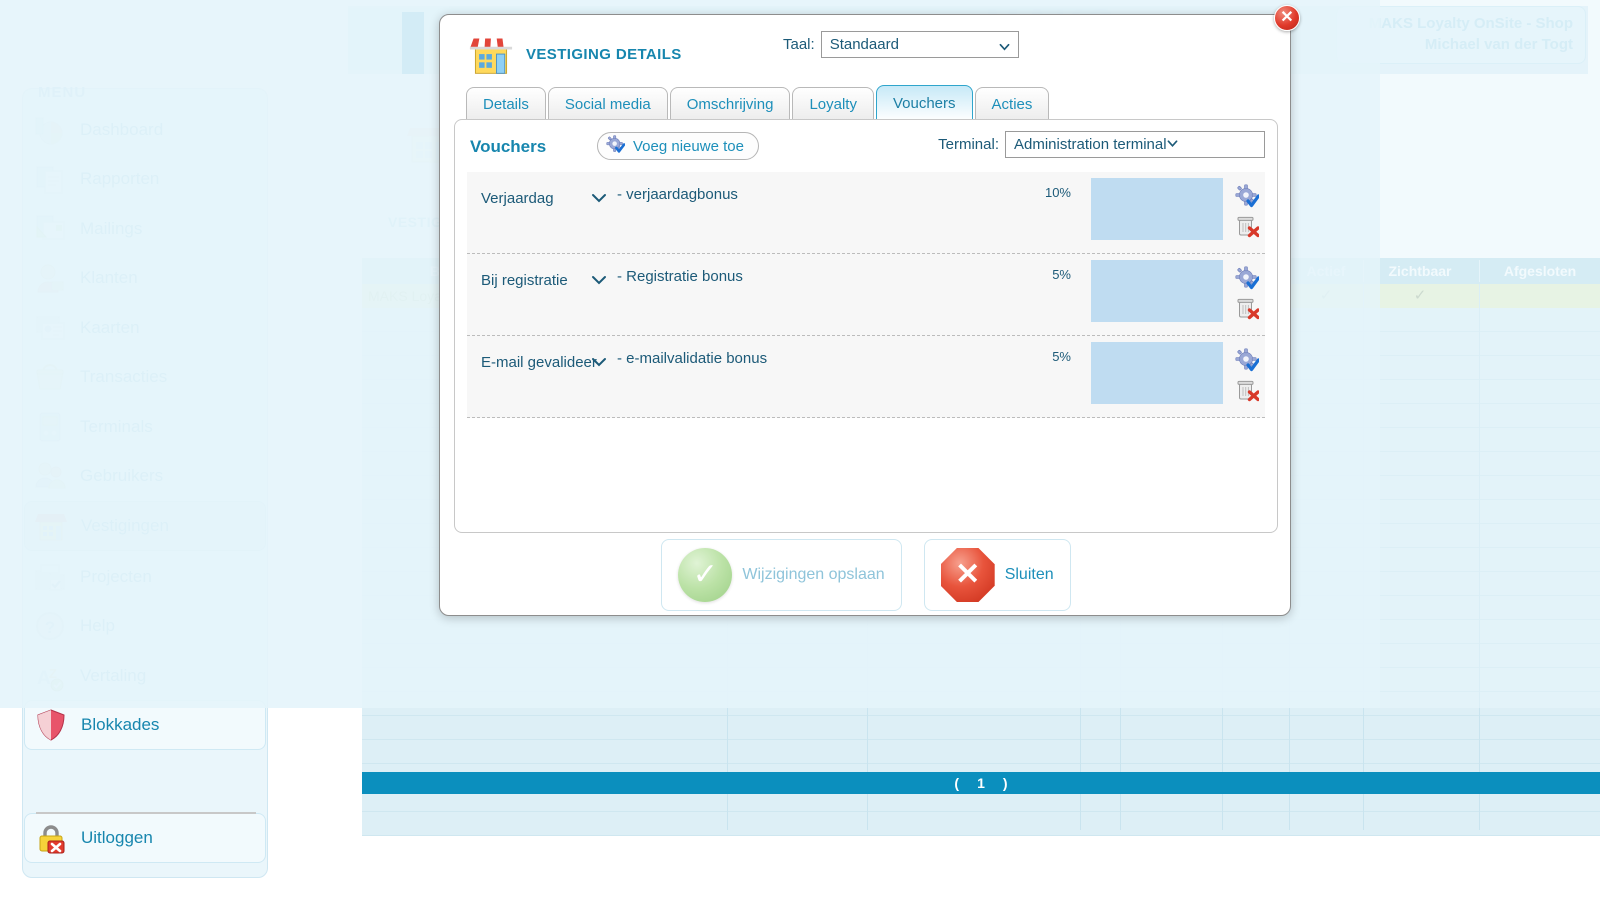  Describe the element at coordinates (51, 278) in the screenshot. I see `customer-icon` at that location.